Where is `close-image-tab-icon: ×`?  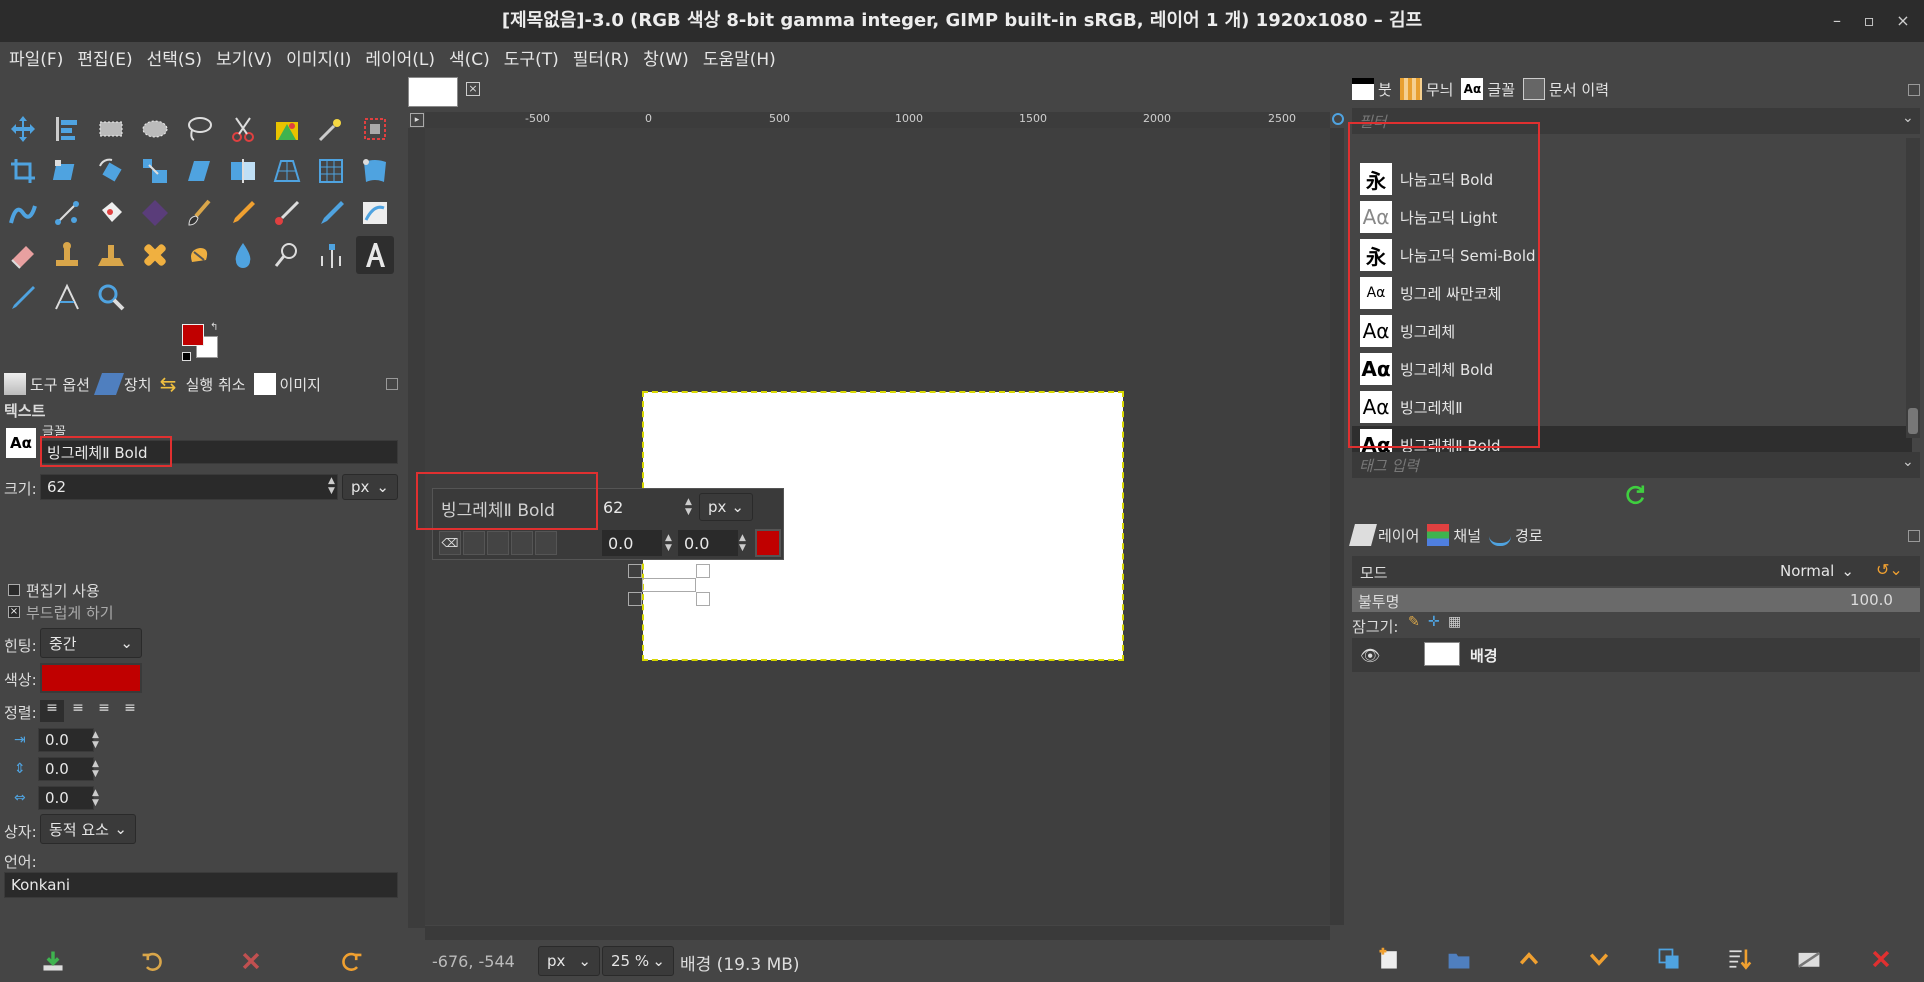 close-image-tab-icon: × is located at coordinates (473, 89).